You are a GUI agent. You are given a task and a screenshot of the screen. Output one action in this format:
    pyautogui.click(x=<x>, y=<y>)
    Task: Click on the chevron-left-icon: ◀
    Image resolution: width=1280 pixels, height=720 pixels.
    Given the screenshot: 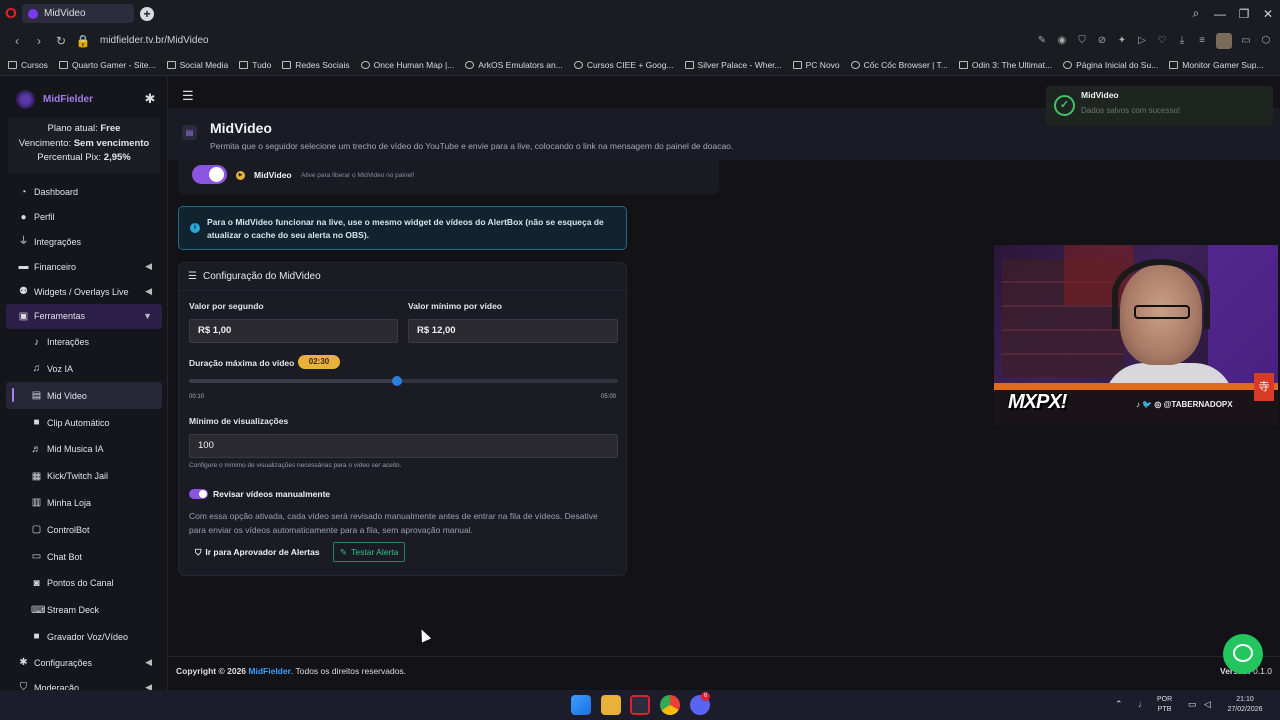 What is the action you would take?
    pyautogui.click(x=148, y=291)
    